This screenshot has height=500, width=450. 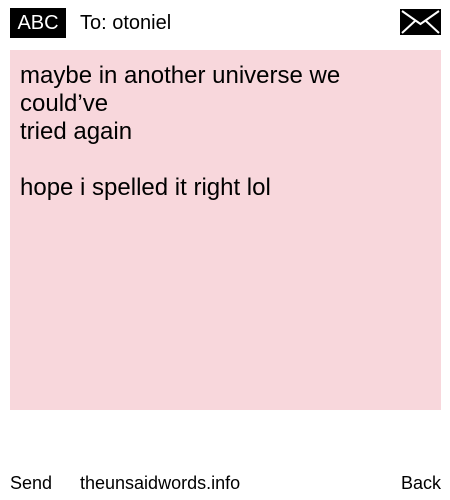 I want to click on back-button: Back, so click(x=421, y=483).